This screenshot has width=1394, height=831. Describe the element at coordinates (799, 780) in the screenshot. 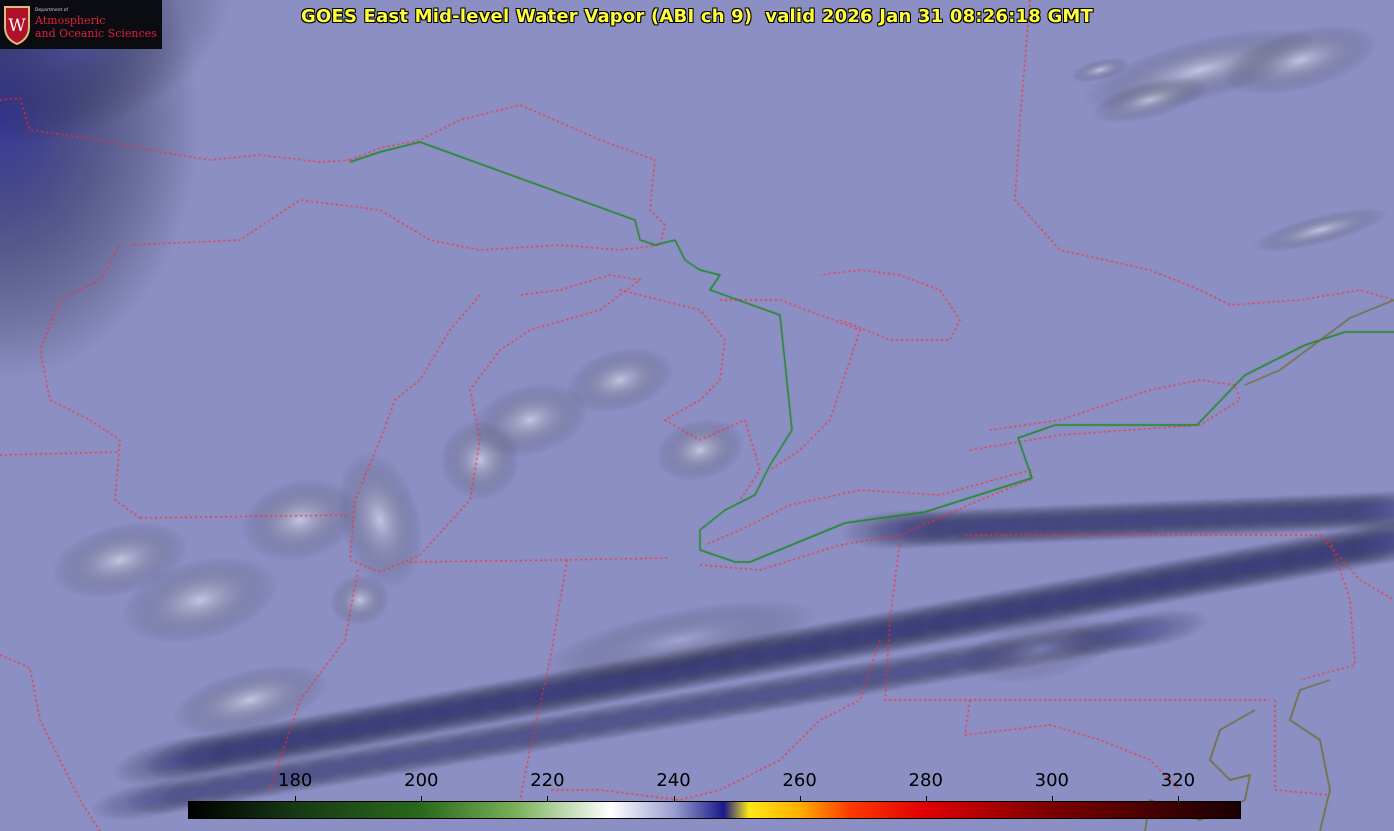

I see `colorbar-tick-label: 260` at that location.